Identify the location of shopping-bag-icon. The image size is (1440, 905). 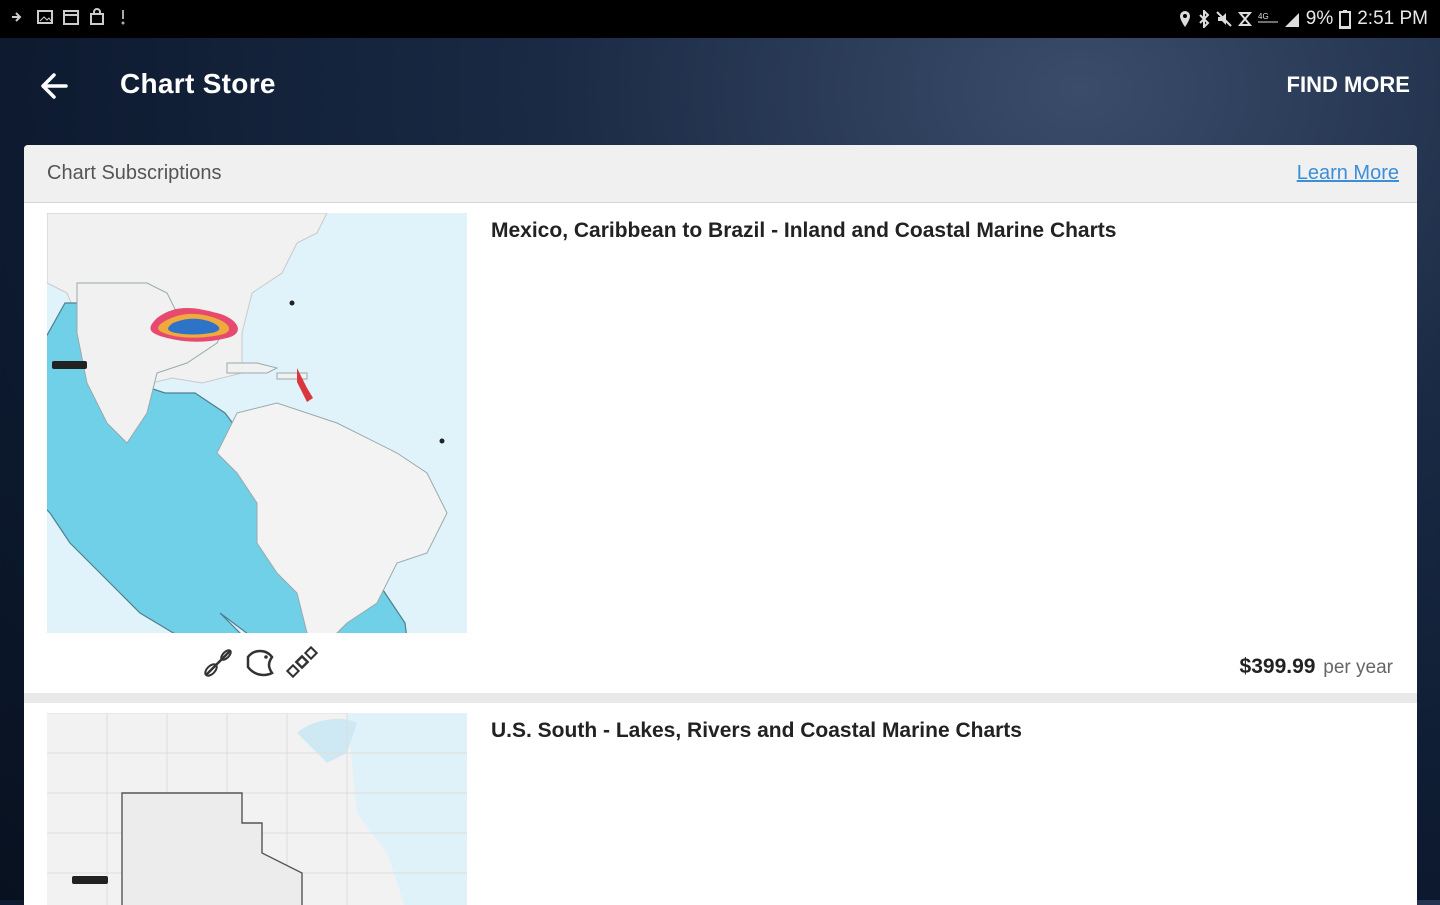
(97, 16).